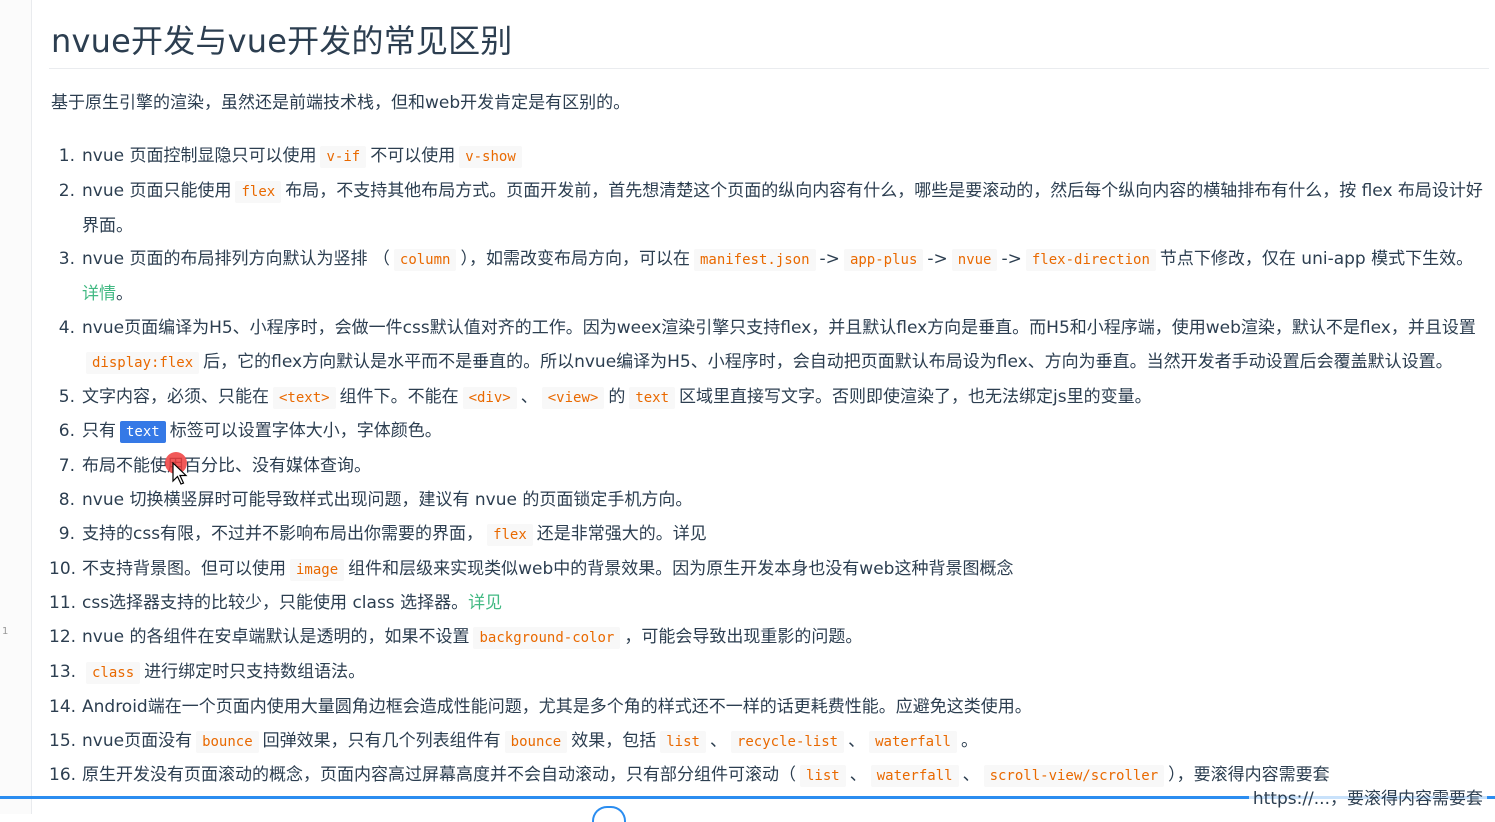  Describe the element at coordinates (485, 603) in the screenshot. I see `details-link: 详见` at that location.